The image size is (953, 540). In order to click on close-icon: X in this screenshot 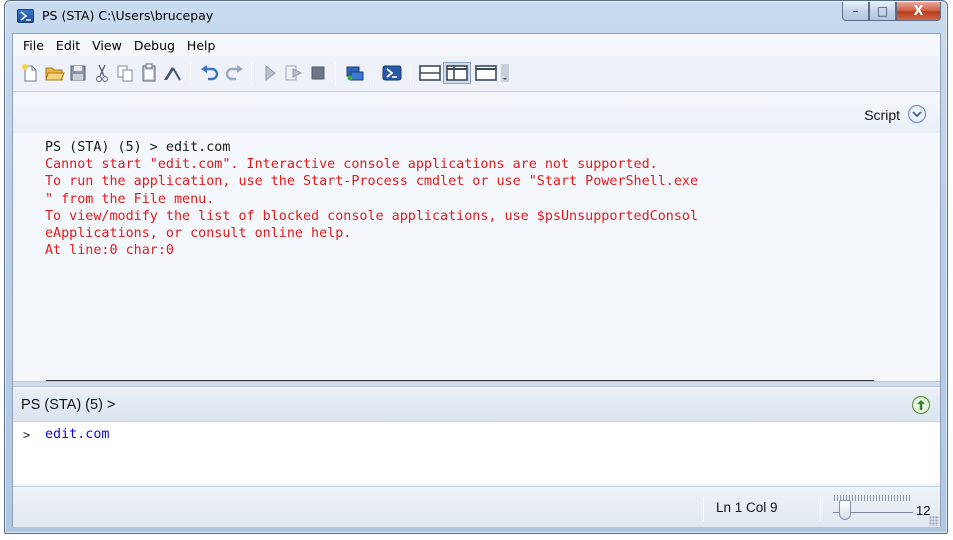, I will do `click(918, 11)`.